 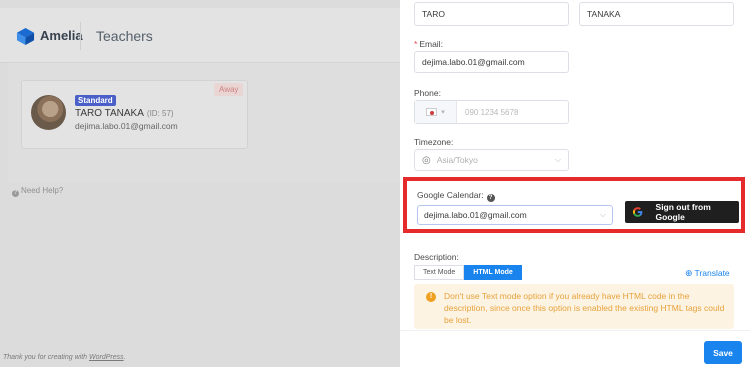 I want to click on warning-icon: !, so click(x=431, y=297).